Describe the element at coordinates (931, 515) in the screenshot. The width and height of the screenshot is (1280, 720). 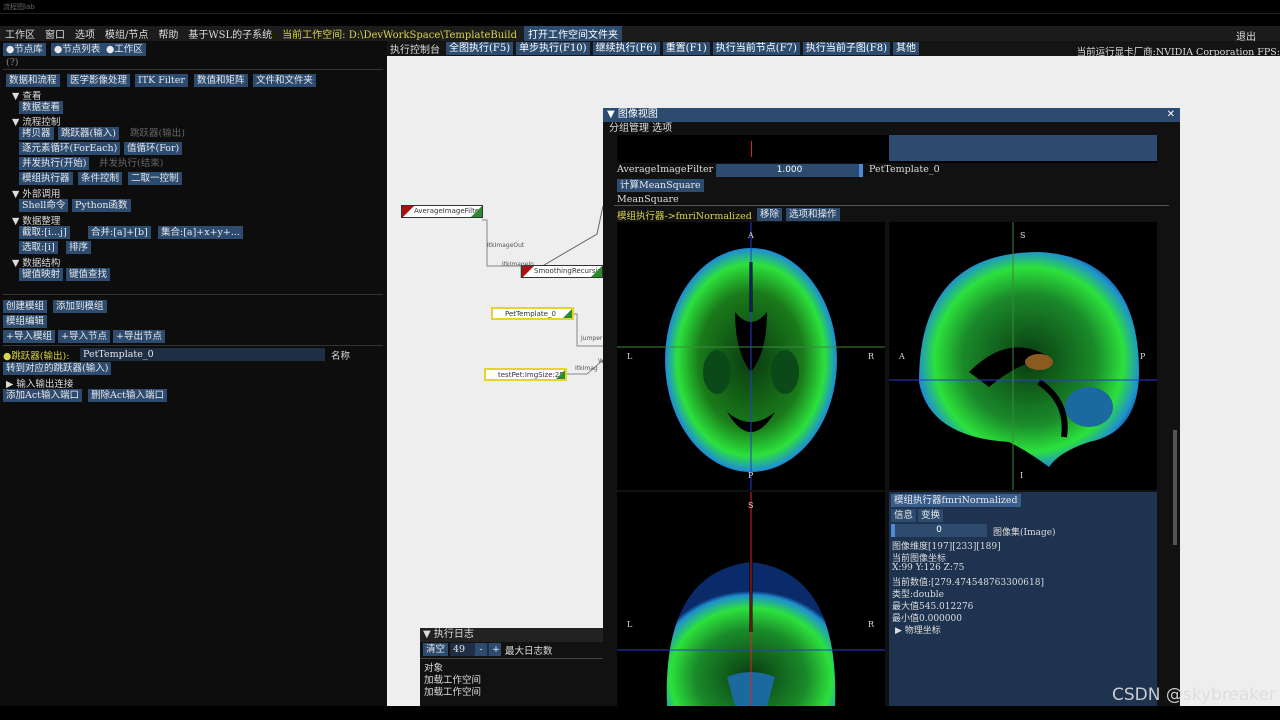
I see `info-tab-transform: 变换` at that location.